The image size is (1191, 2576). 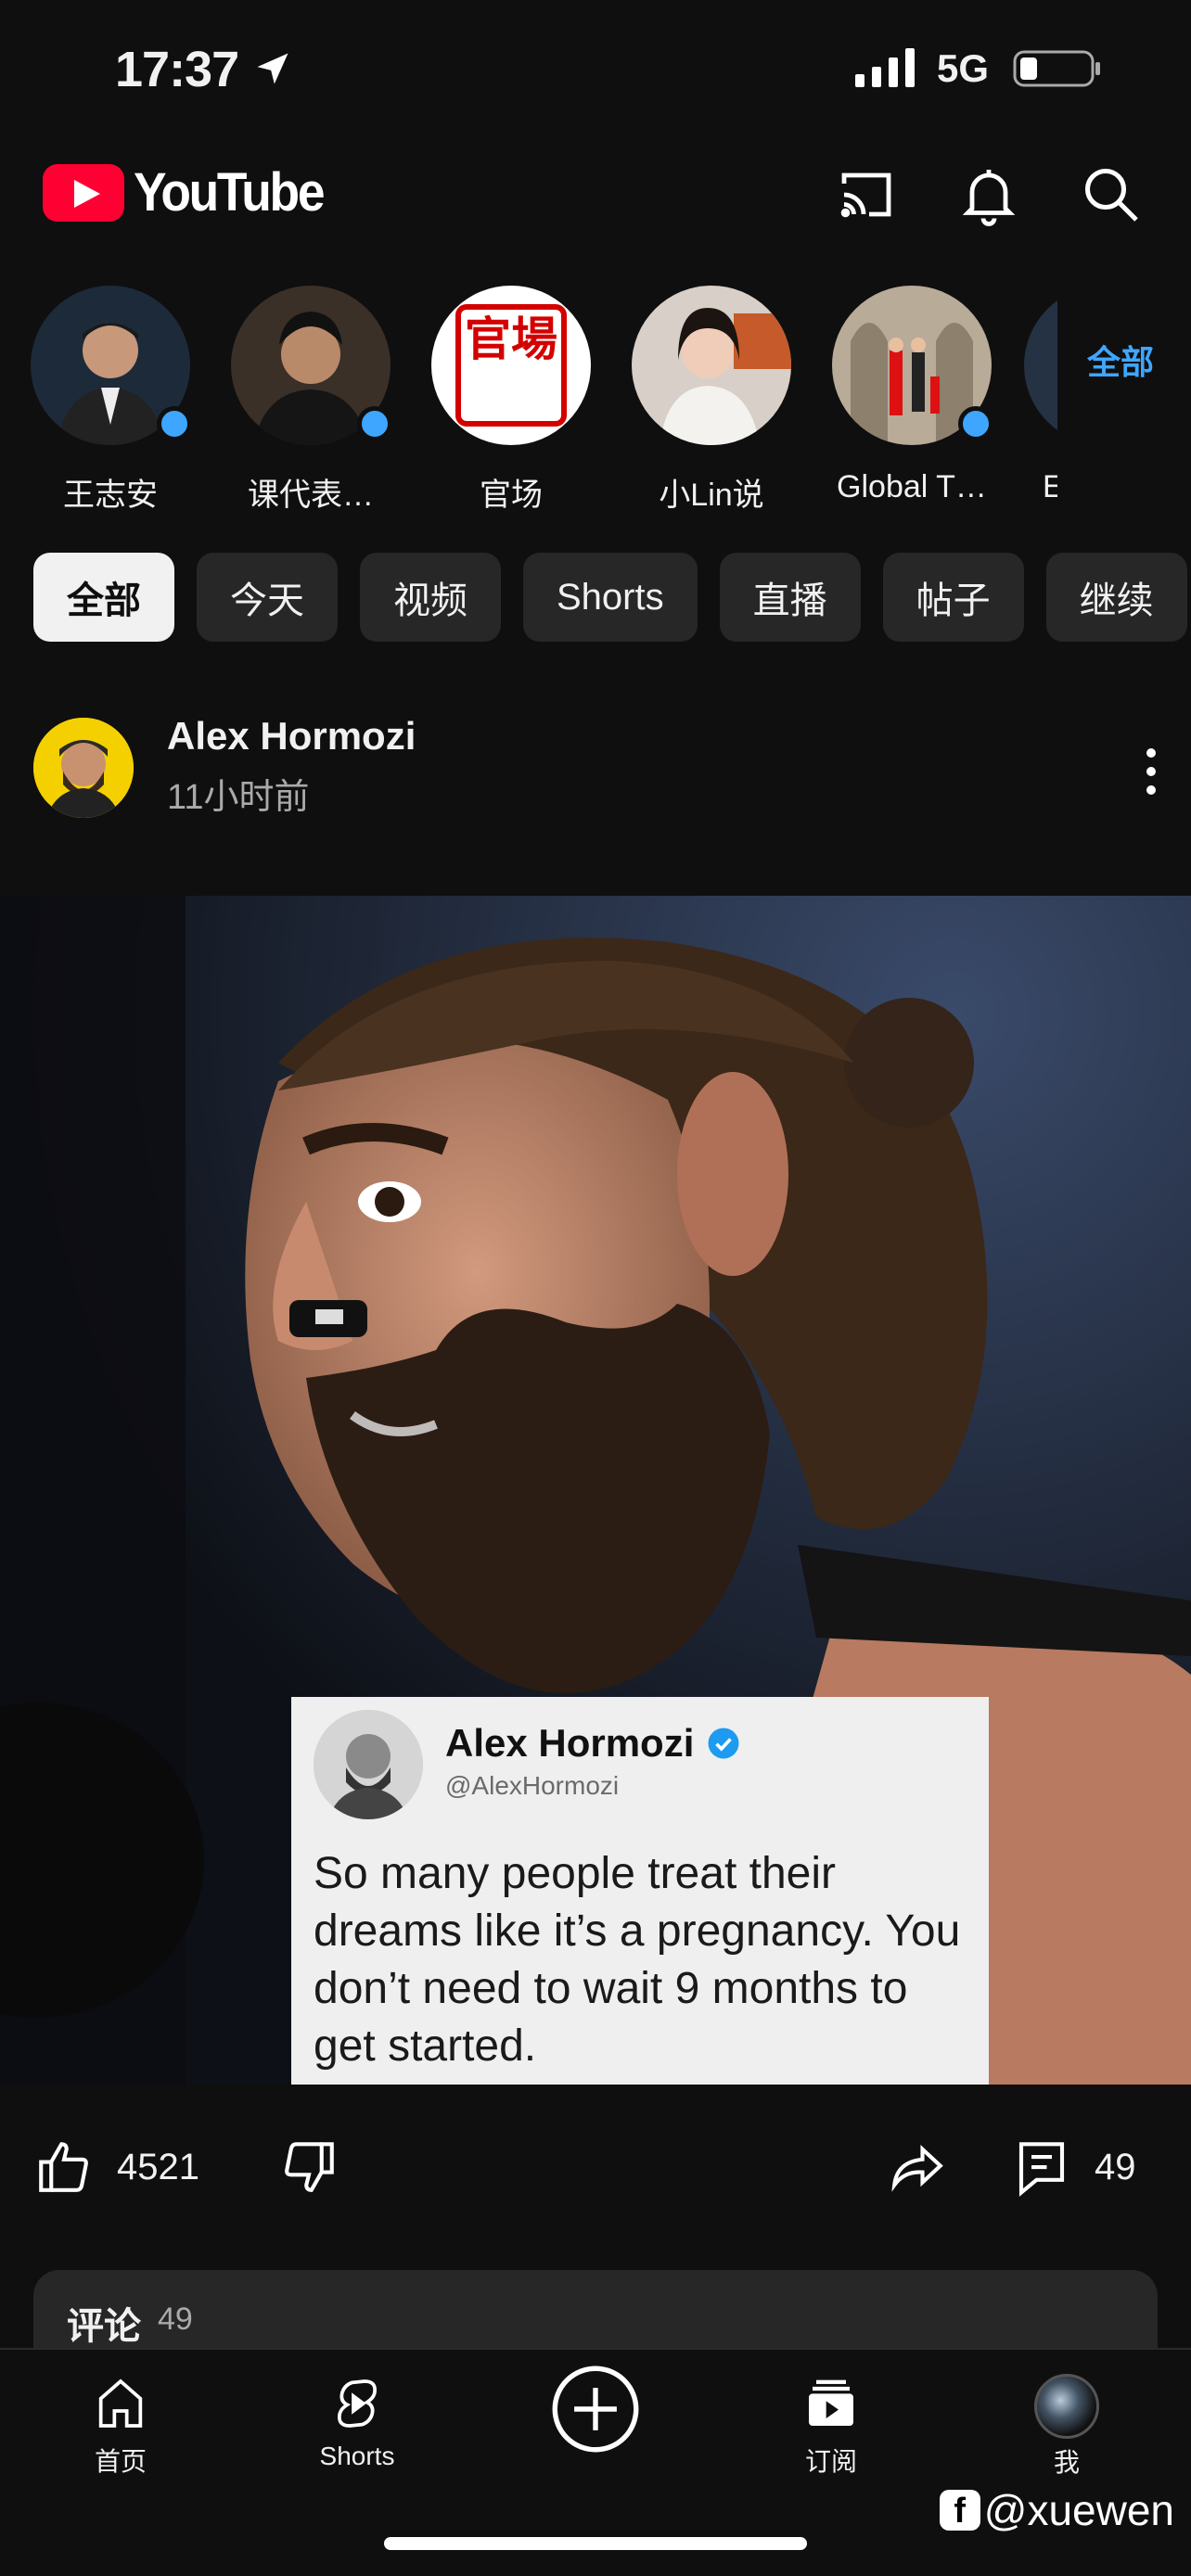 What do you see at coordinates (121, 2403) in the screenshot?
I see `home-icon` at bounding box center [121, 2403].